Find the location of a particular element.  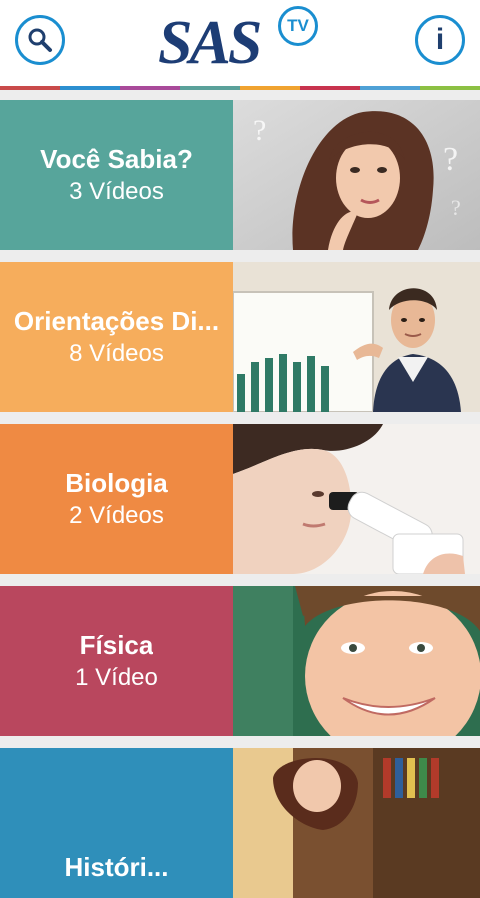

card-photo-teacher-chart is located at coordinates (356, 337).